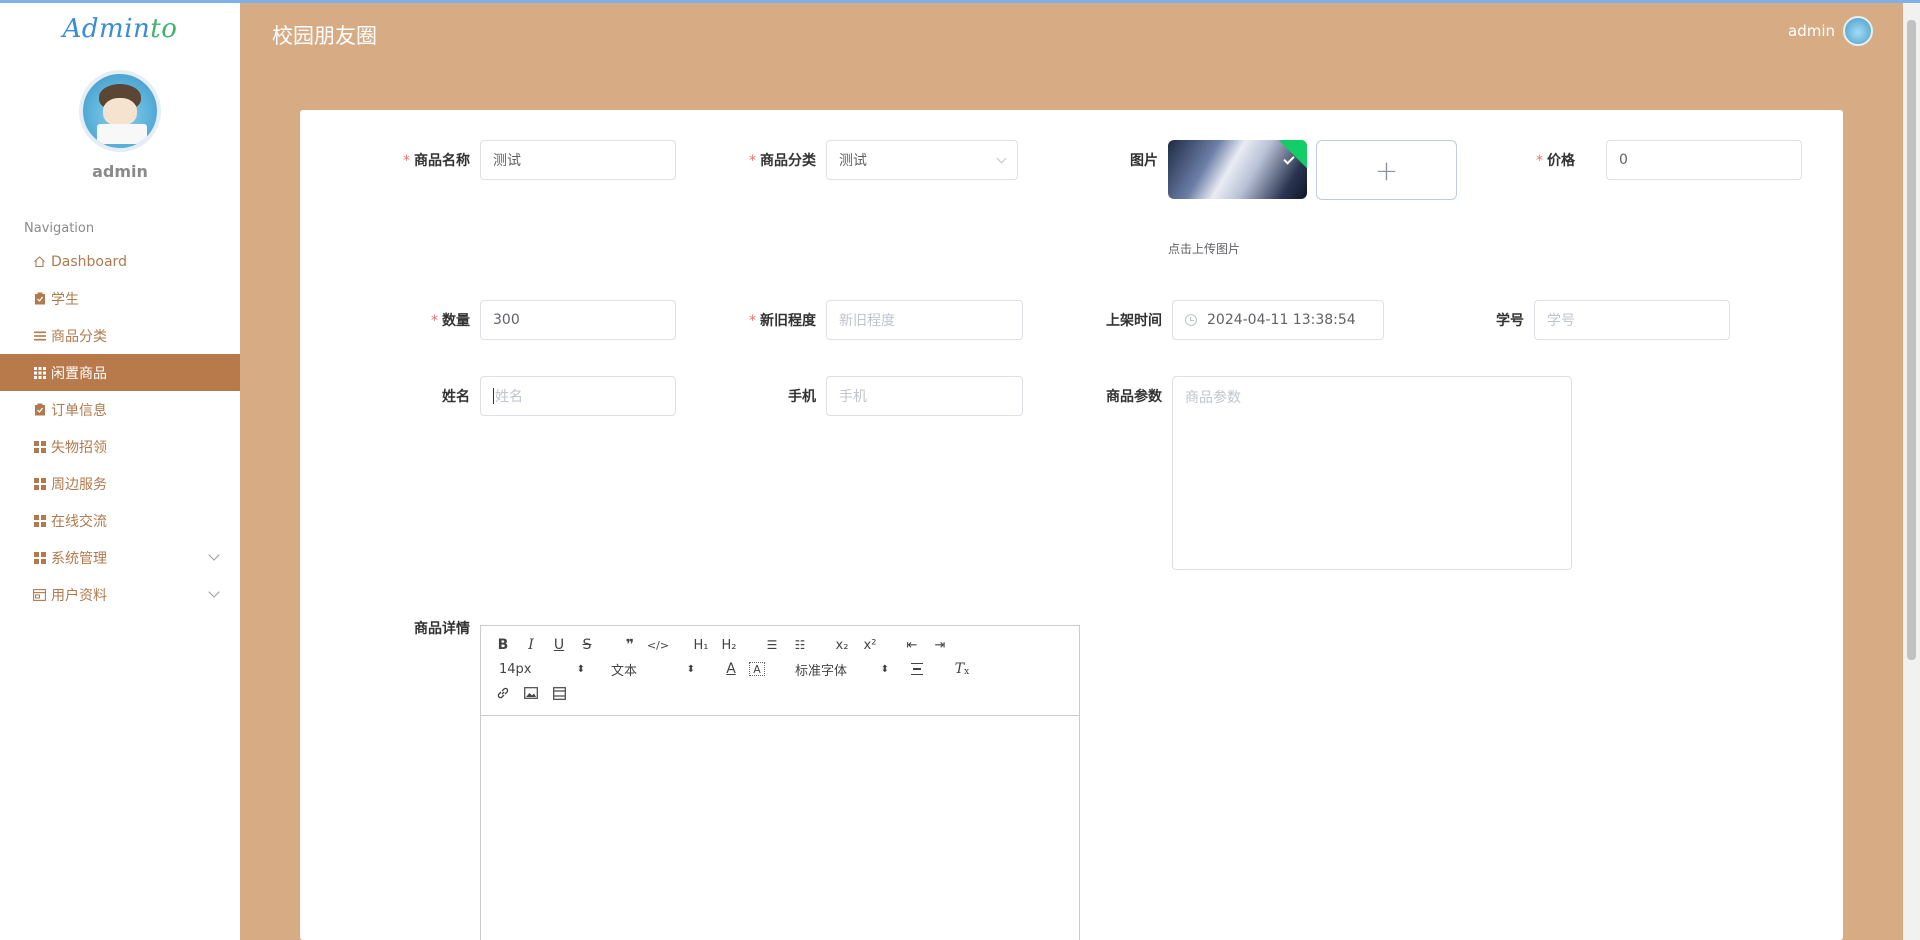 The height and width of the screenshot is (940, 1920). Describe the element at coordinates (120, 261) in the screenshot. I see `sidebar-item-dashboard: Dashboard` at that location.